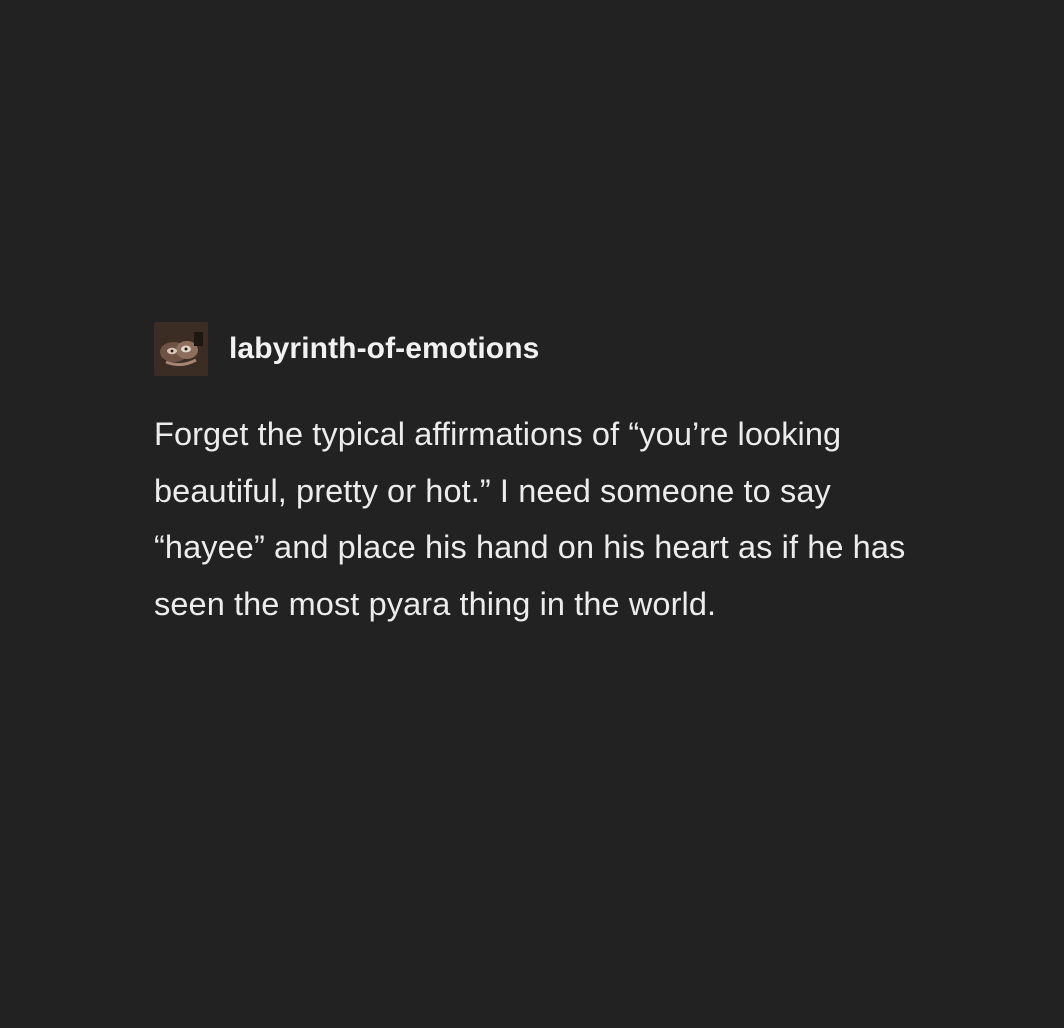  I want to click on profile-photo-icon, so click(181, 349).